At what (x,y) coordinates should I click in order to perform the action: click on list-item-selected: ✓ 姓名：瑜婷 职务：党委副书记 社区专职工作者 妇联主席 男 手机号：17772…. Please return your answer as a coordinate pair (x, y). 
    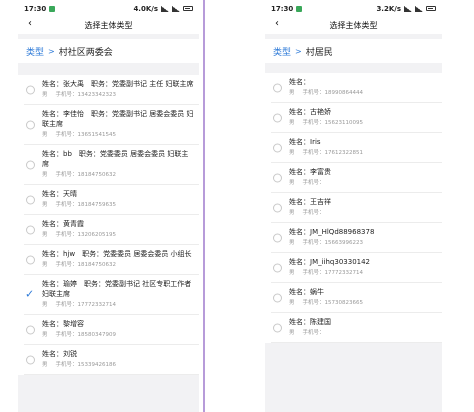
    Looking at the image, I should click on (111, 295).